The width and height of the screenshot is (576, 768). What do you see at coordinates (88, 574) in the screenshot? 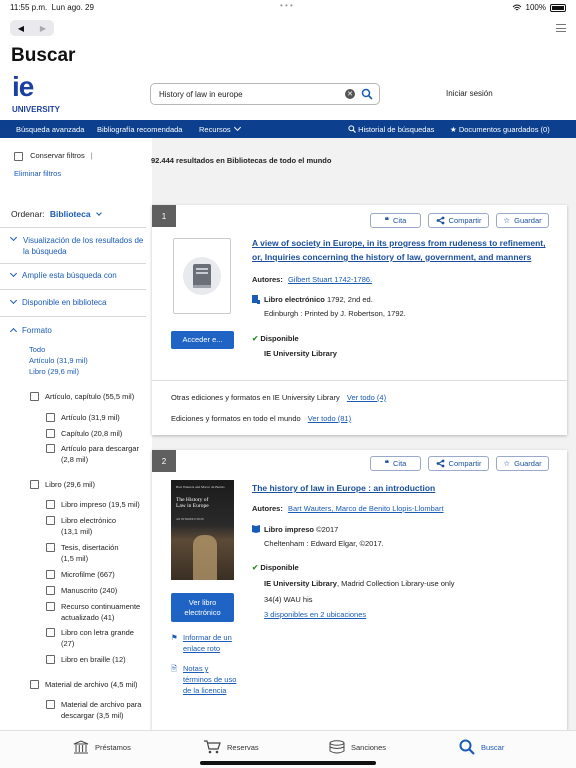
I see `format-filter-label: Microfilme (667)` at bounding box center [88, 574].